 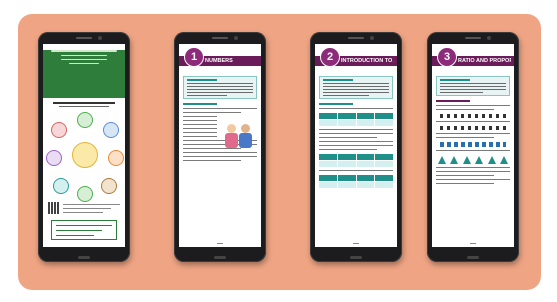 I want to click on phone-chapter-1: 1 NUMBERS, so click(x=220, y=147).